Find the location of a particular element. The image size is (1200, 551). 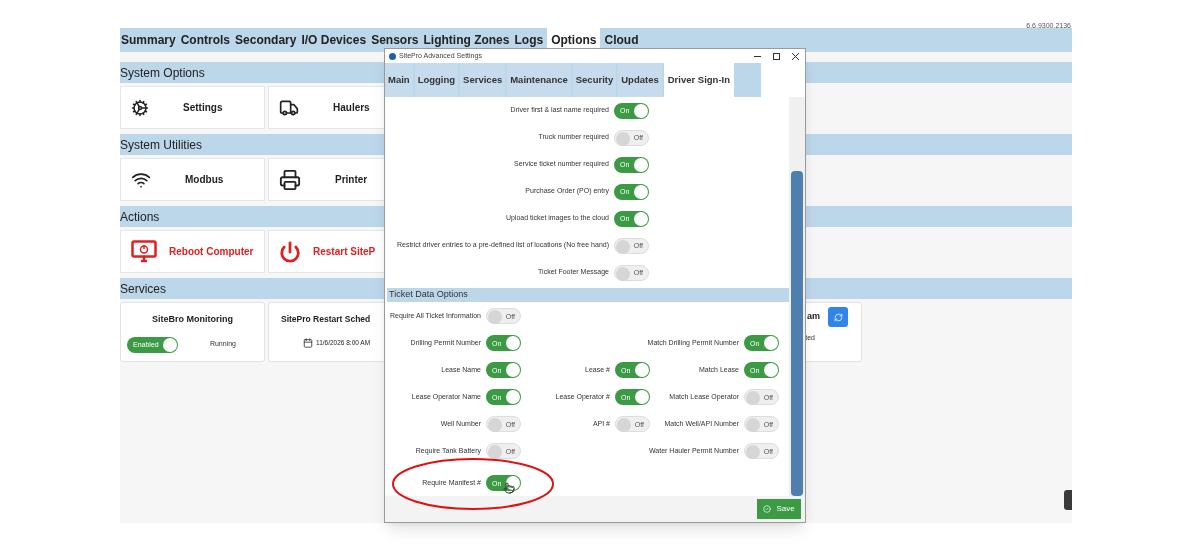

tab: Sensors is located at coordinates (395, 40).